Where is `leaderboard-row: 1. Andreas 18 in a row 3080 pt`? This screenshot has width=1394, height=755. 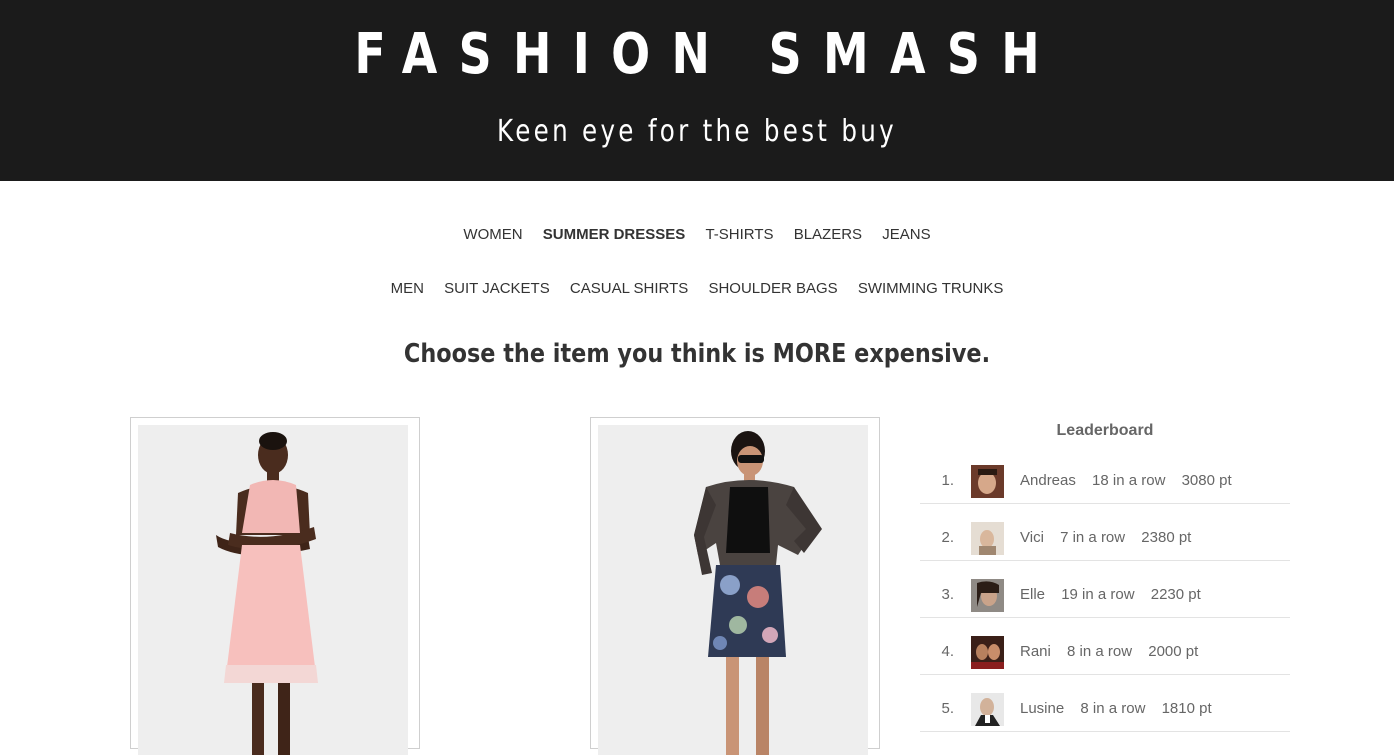 leaderboard-row: 1. Andreas 18 in a row 3080 pt is located at coordinates (1105, 475).